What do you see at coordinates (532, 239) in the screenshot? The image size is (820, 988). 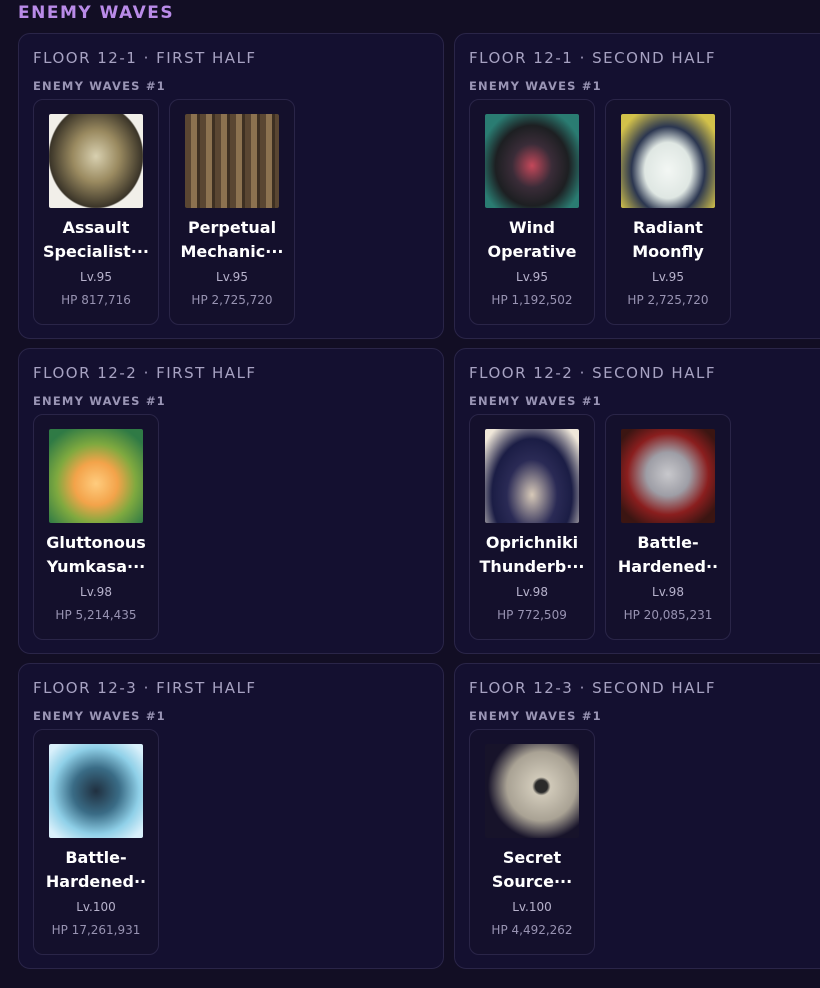 I see `enemy-name: Wind Operative` at bounding box center [532, 239].